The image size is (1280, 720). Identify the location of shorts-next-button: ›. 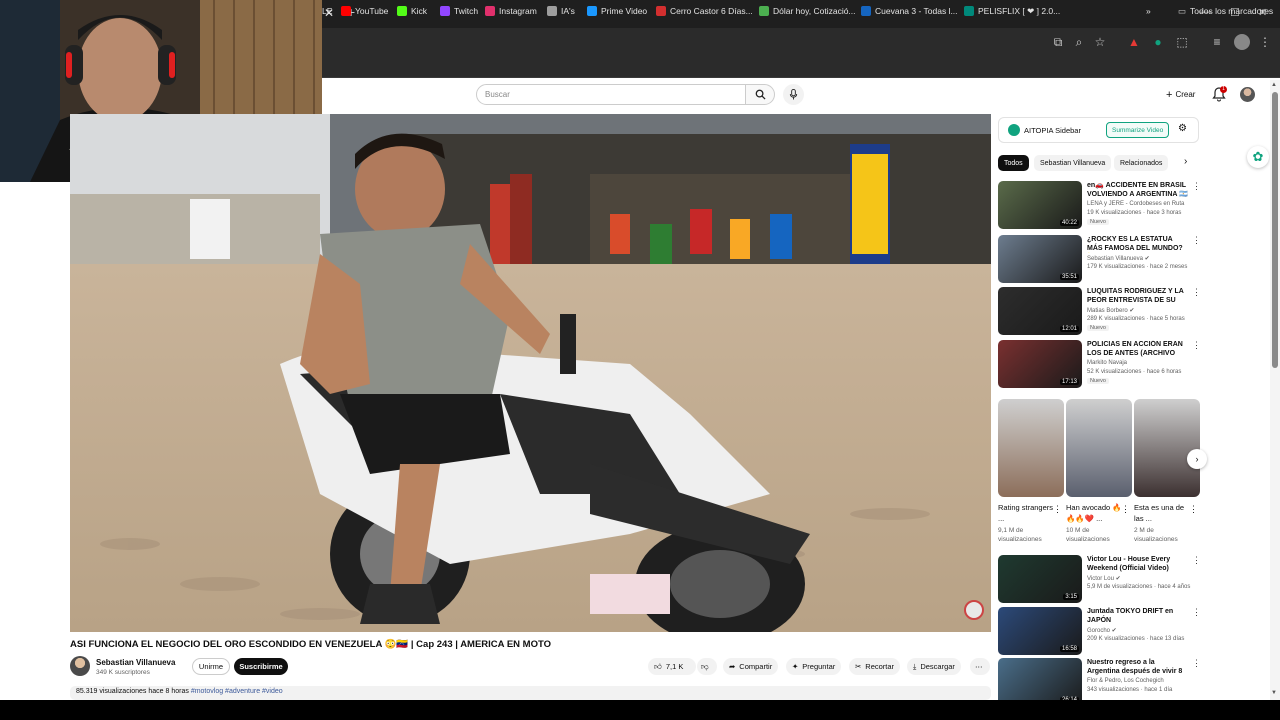
(1197, 459).